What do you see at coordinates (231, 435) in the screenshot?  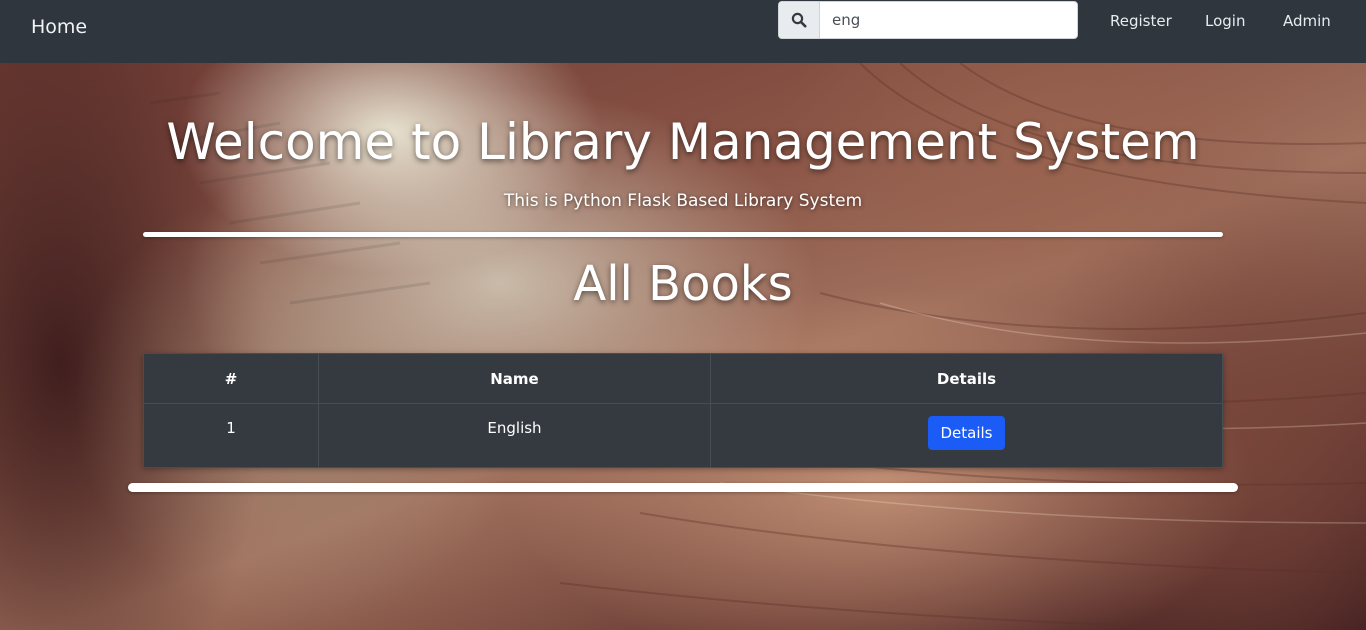 I see `cell-number: 1` at bounding box center [231, 435].